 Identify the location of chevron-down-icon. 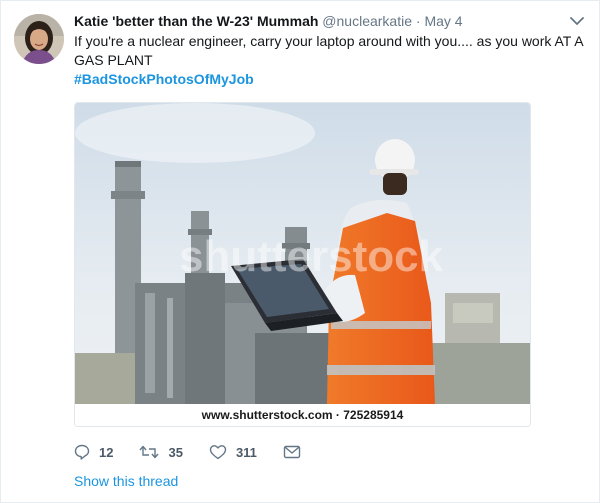
(577, 21).